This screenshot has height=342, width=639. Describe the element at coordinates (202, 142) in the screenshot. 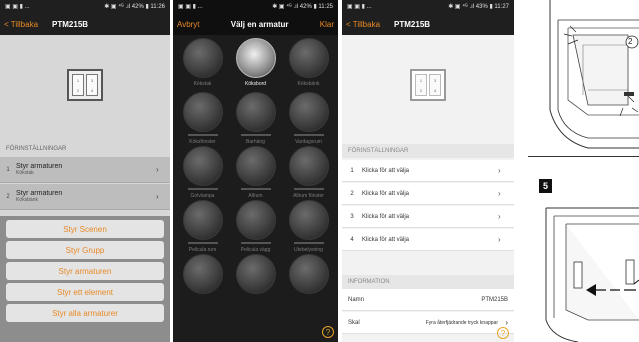

I see `fixture-label: Köksfönster` at that location.